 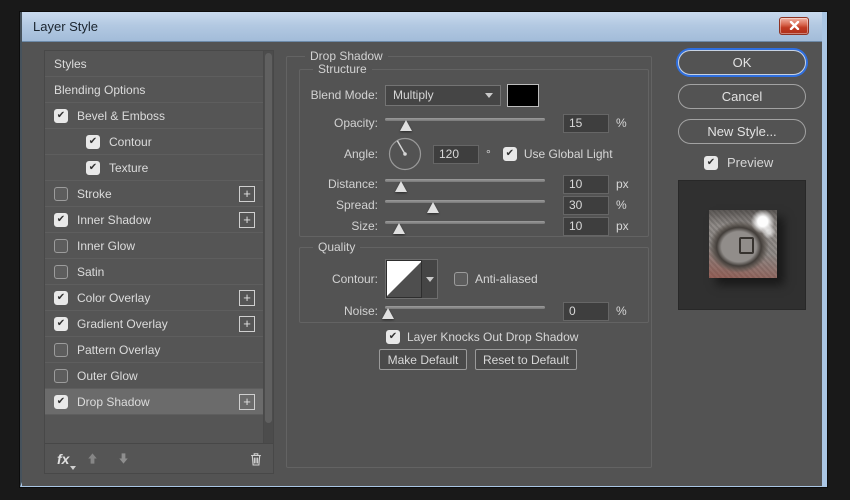 I want to click on noise-row: Noise: %, so click(x=470, y=311).